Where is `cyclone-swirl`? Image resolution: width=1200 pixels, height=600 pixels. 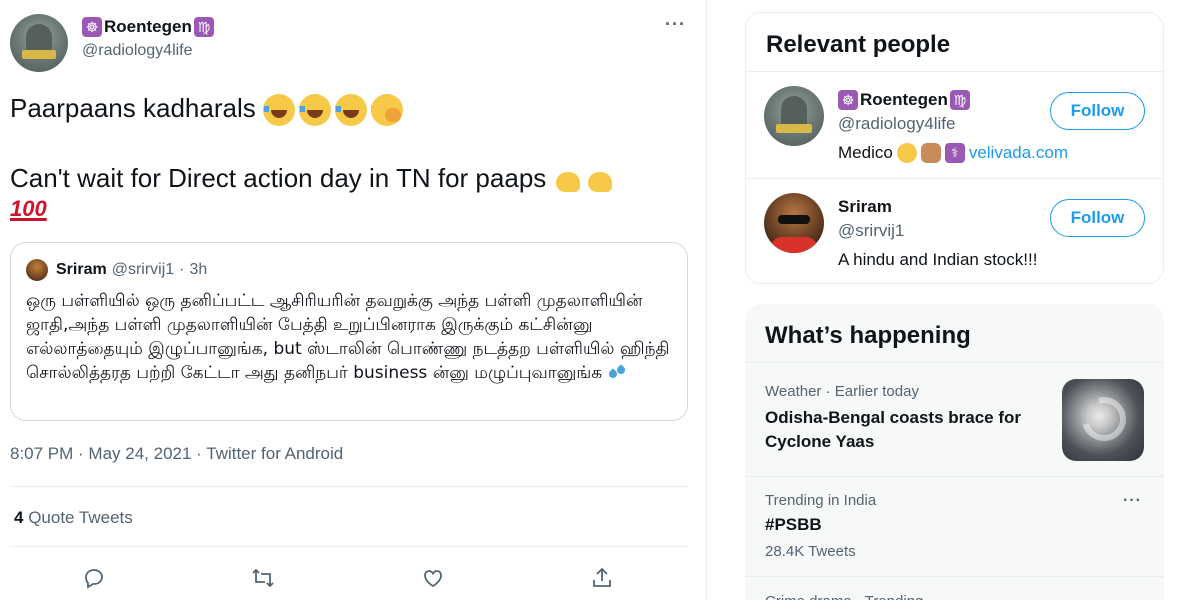
cyclone-swirl is located at coordinates (1104, 419).